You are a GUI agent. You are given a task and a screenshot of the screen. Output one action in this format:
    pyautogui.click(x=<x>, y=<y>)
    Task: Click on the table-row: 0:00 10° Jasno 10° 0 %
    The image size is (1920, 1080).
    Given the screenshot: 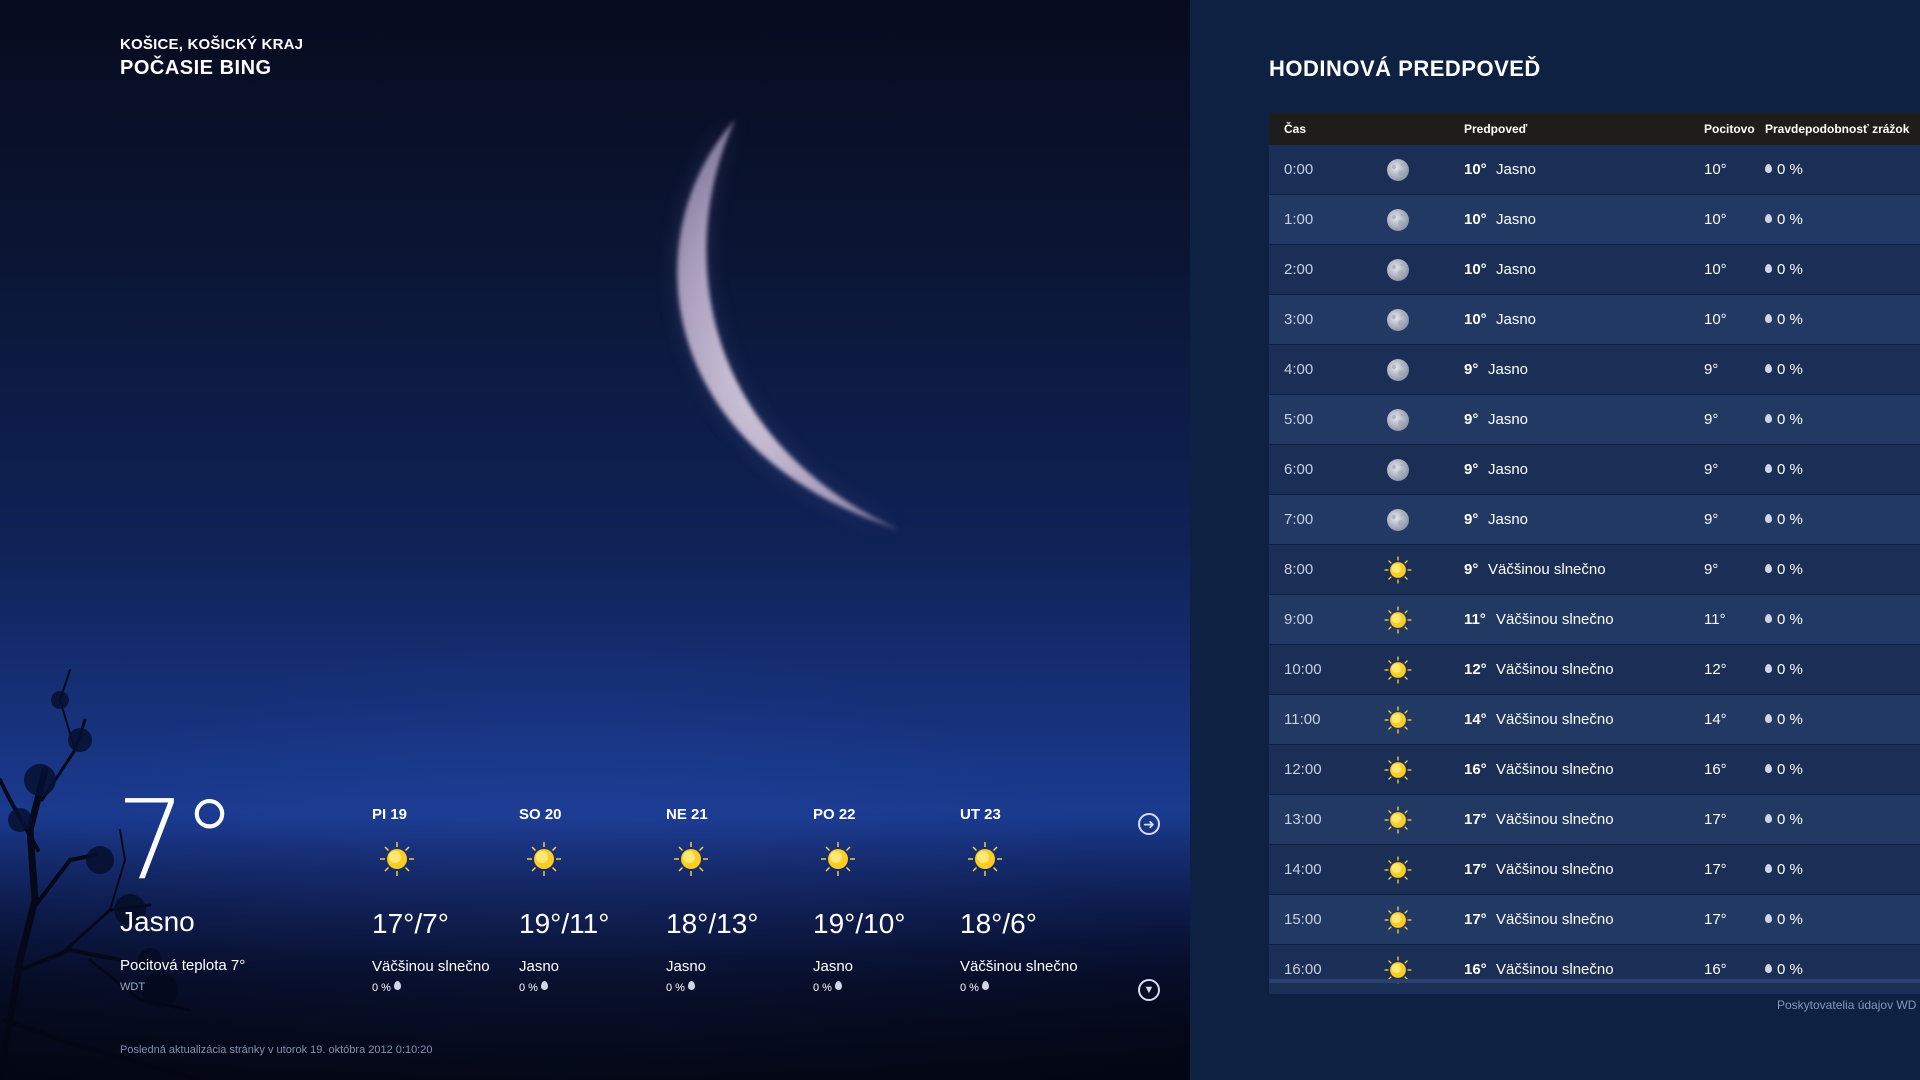 What is the action you would take?
    pyautogui.click(x=1594, y=170)
    